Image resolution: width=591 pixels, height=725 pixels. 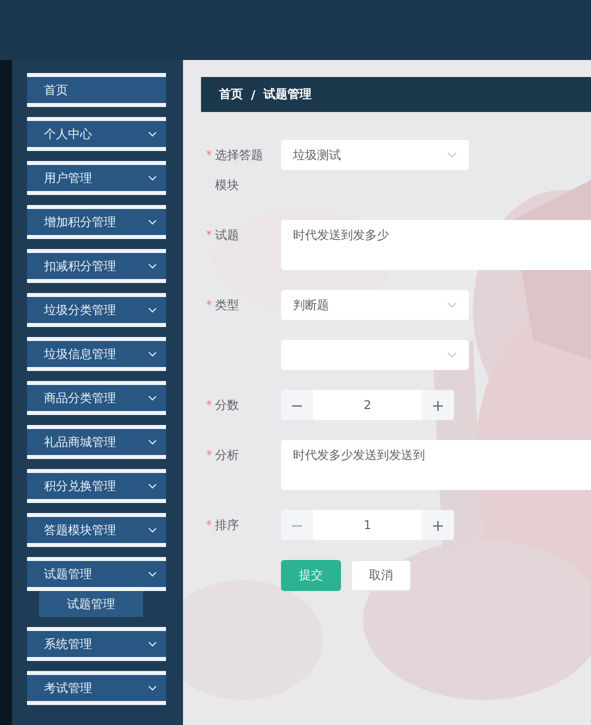 I want to click on field-label: 排序, so click(x=227, y=525).